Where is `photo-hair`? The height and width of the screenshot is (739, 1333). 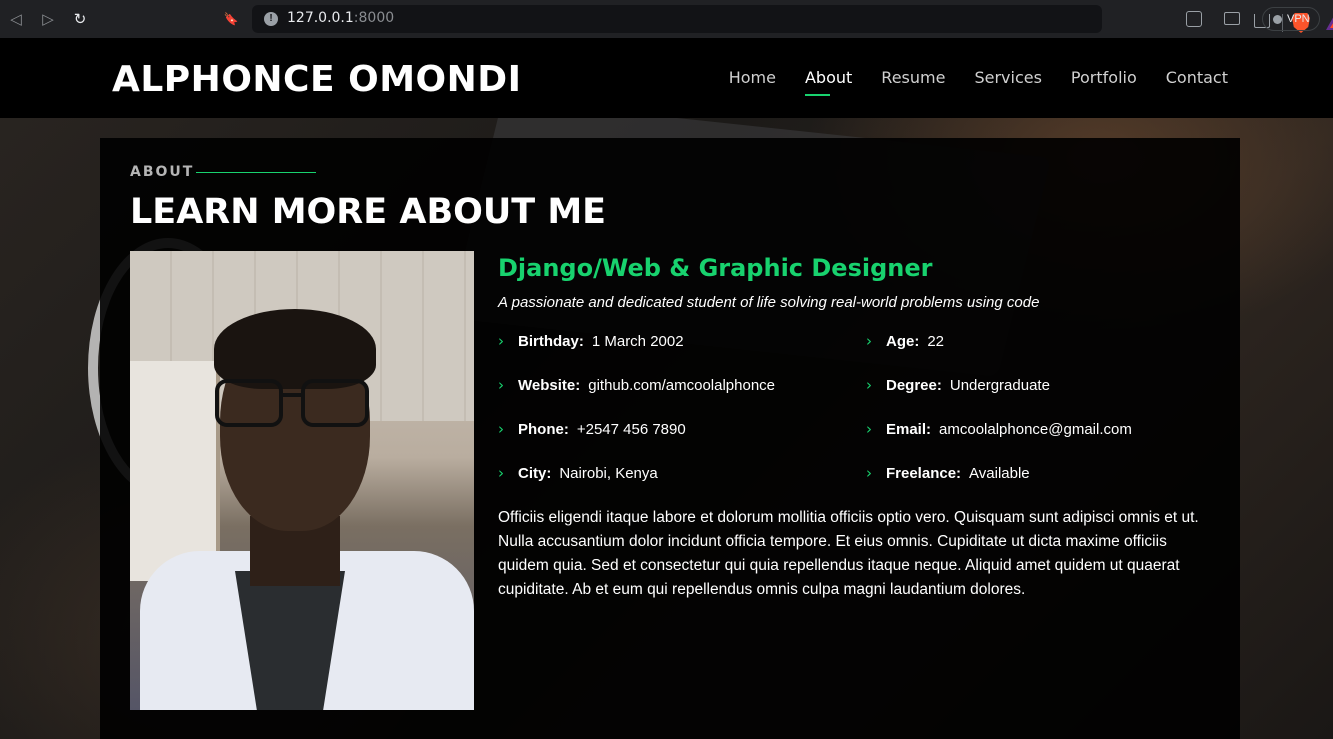
photo-hair is located at coordinates (295, 349).